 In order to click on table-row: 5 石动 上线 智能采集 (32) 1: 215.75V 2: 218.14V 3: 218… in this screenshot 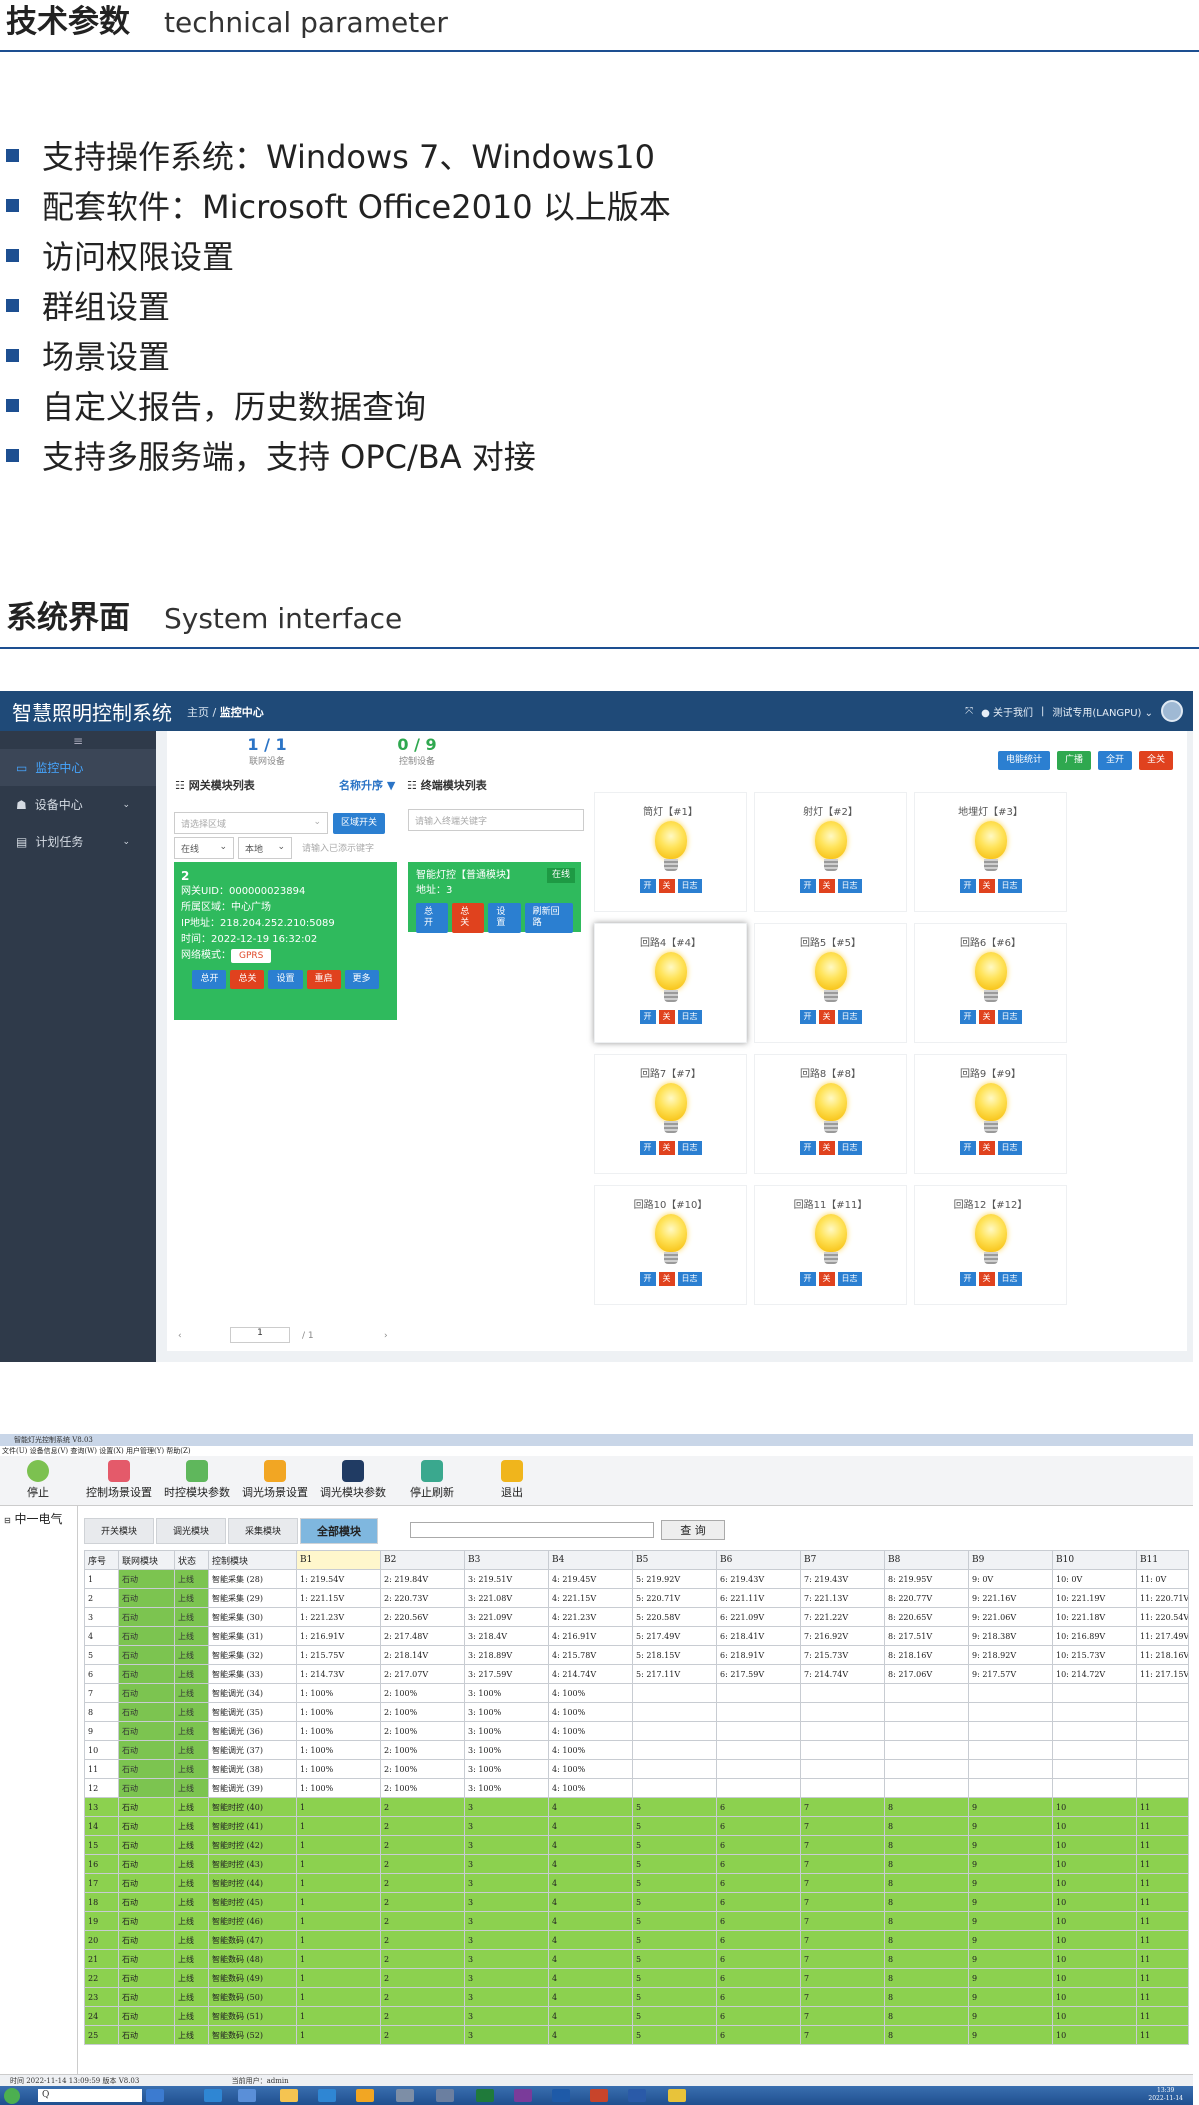, I will do `click(636, 1655)`.